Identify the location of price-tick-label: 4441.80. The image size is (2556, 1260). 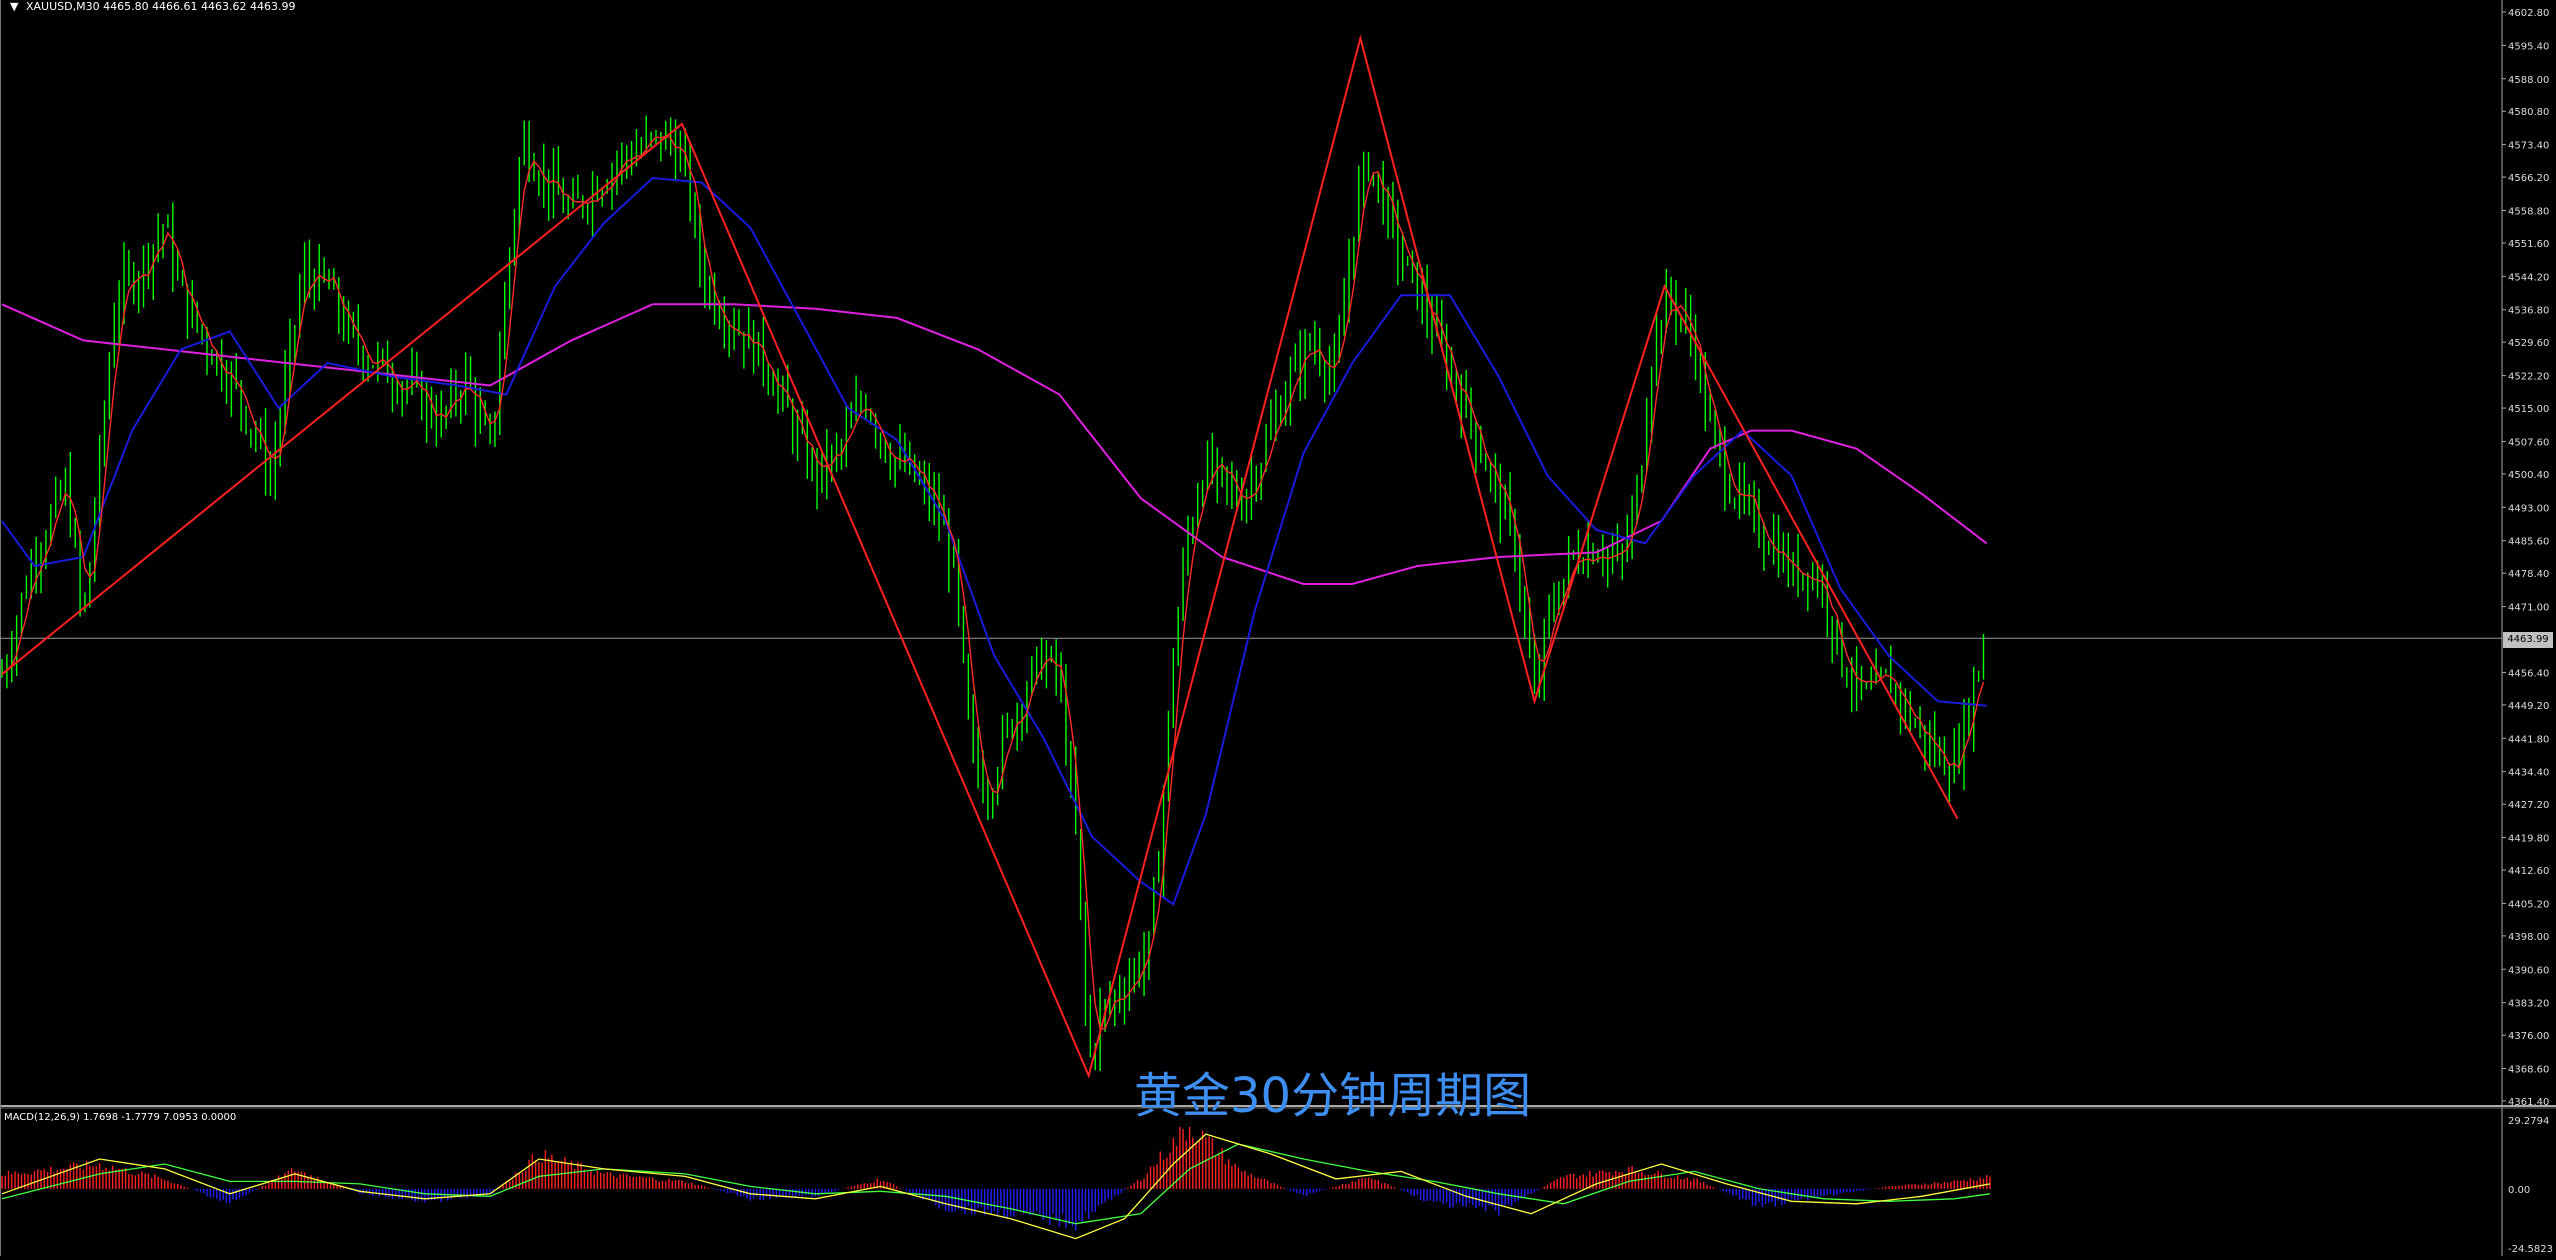
(2528, 739).